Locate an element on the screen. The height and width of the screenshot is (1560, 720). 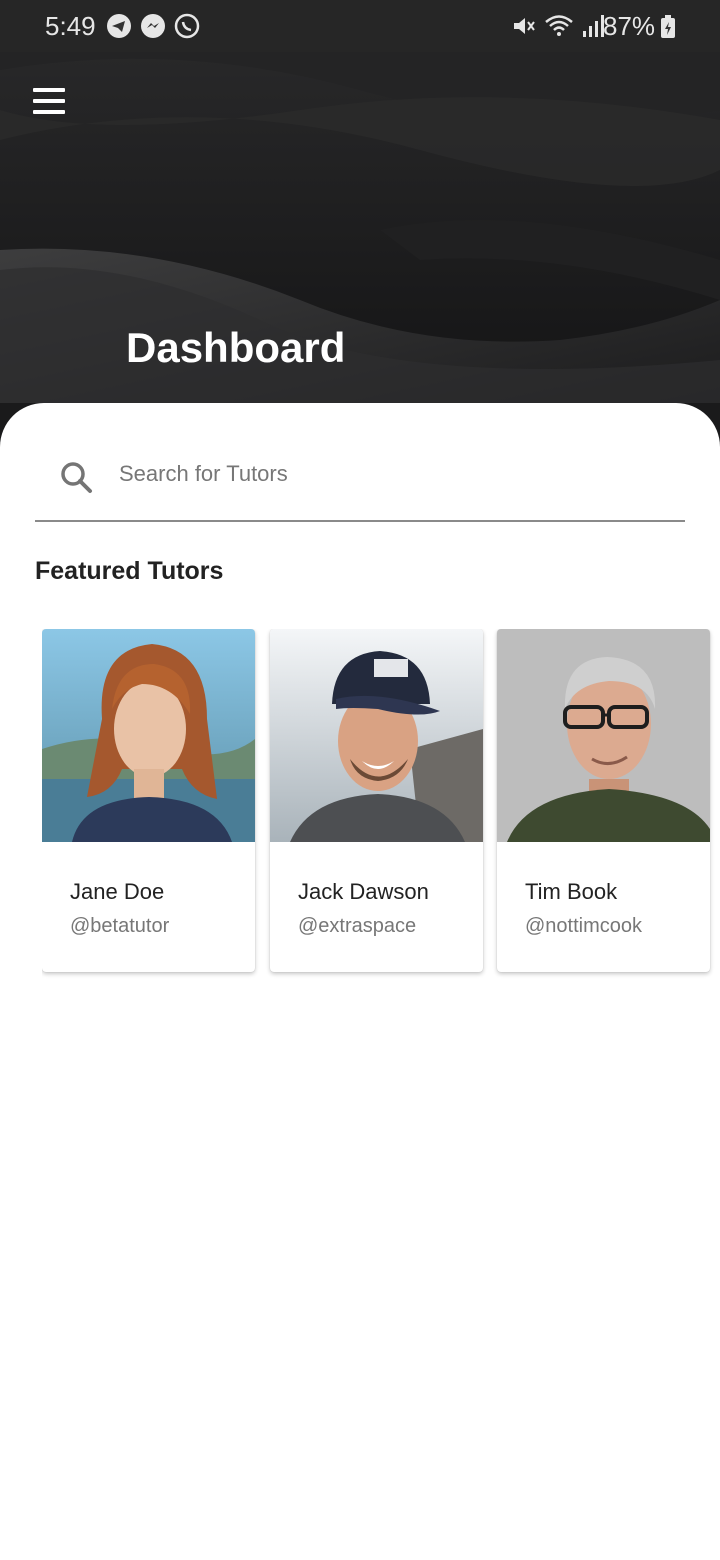
tutor-card: Tim Book @nottimcook is located at coordinates (603, 800).